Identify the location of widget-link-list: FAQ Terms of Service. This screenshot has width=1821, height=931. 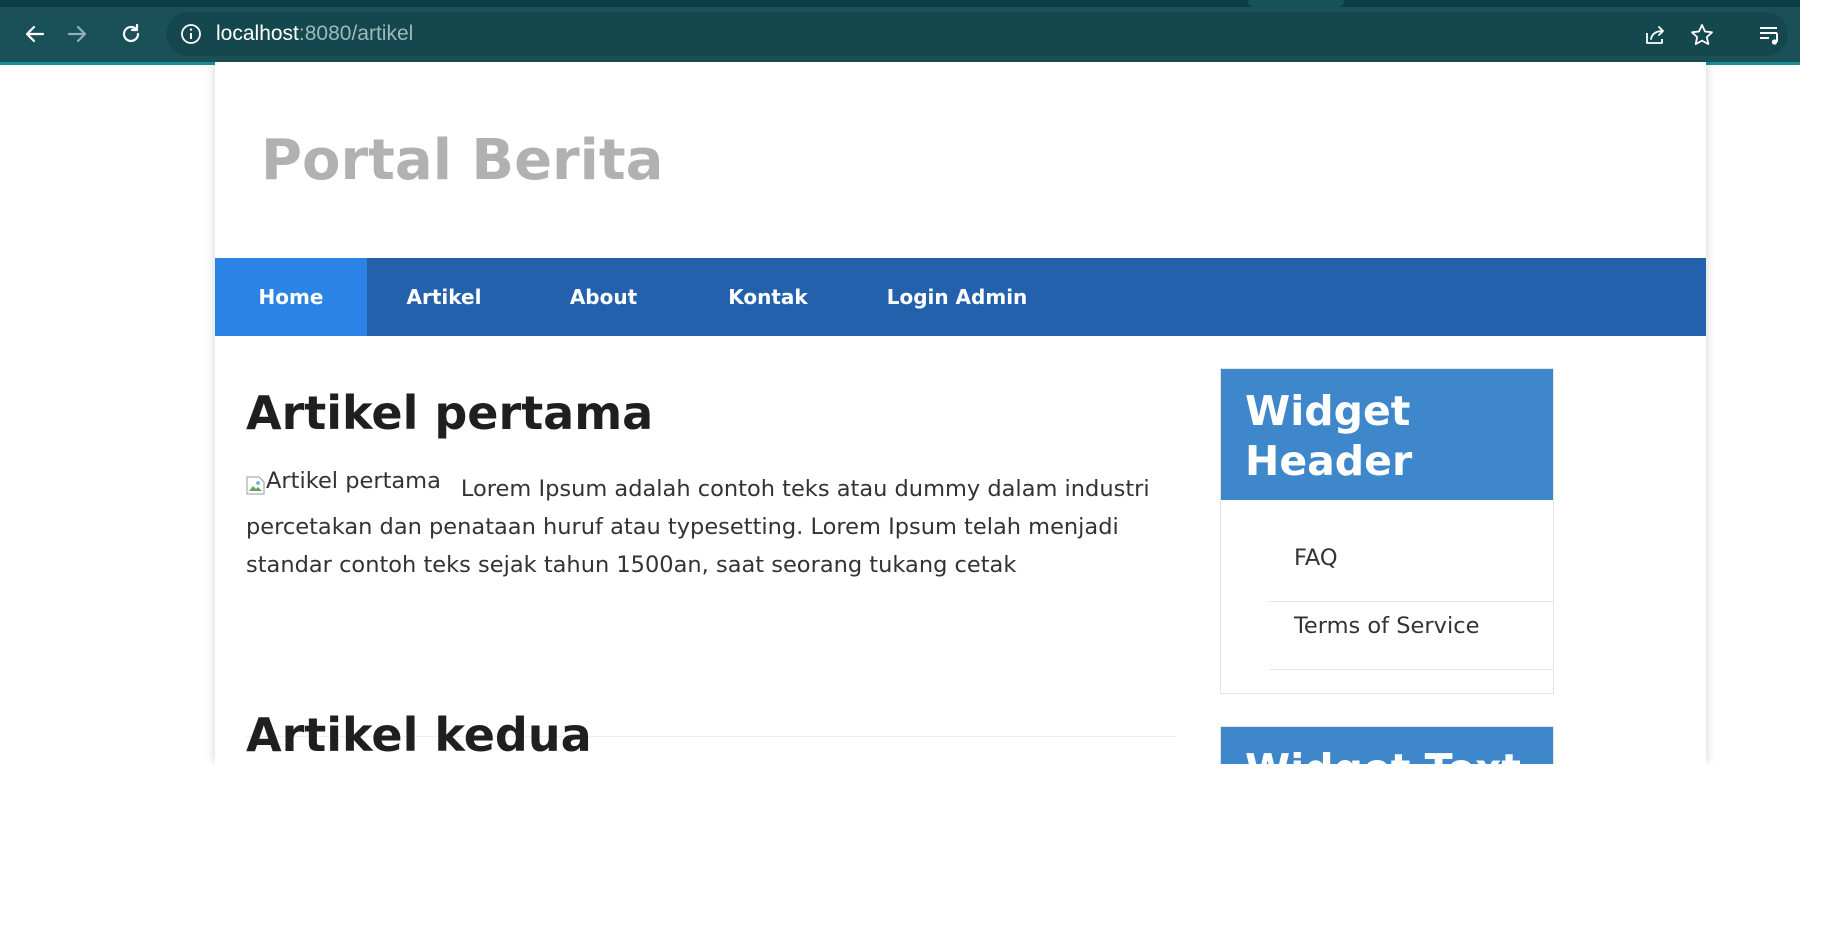
(1387, 585).